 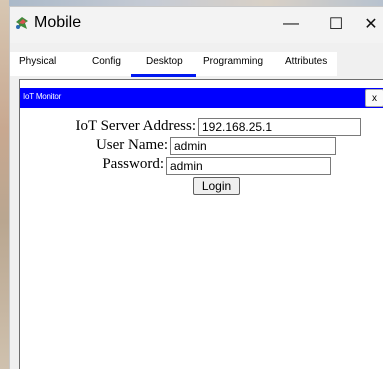 I want to click on minimize-button: —, so click(x=291, y=24).